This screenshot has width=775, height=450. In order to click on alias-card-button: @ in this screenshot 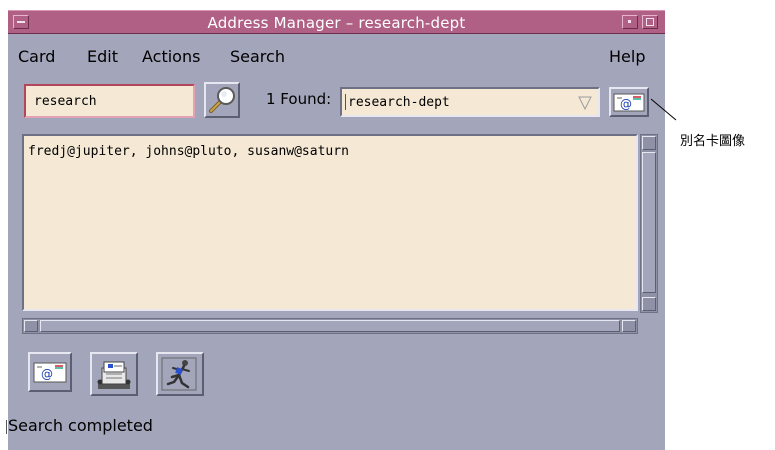, I will do `click(629, 102)`.